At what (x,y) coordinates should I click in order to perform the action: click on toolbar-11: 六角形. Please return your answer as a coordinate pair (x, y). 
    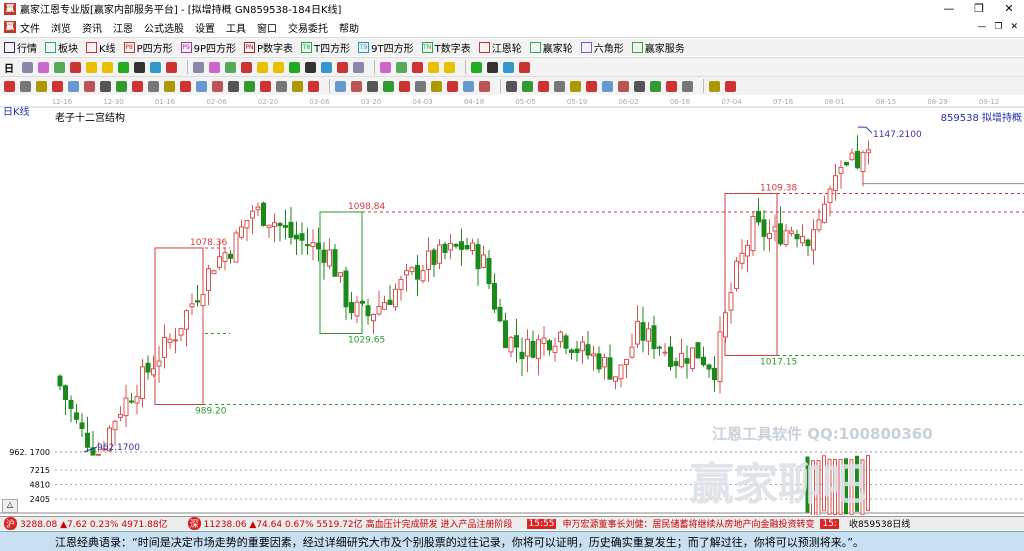
    Looking at the image, I should click on (602, 47).